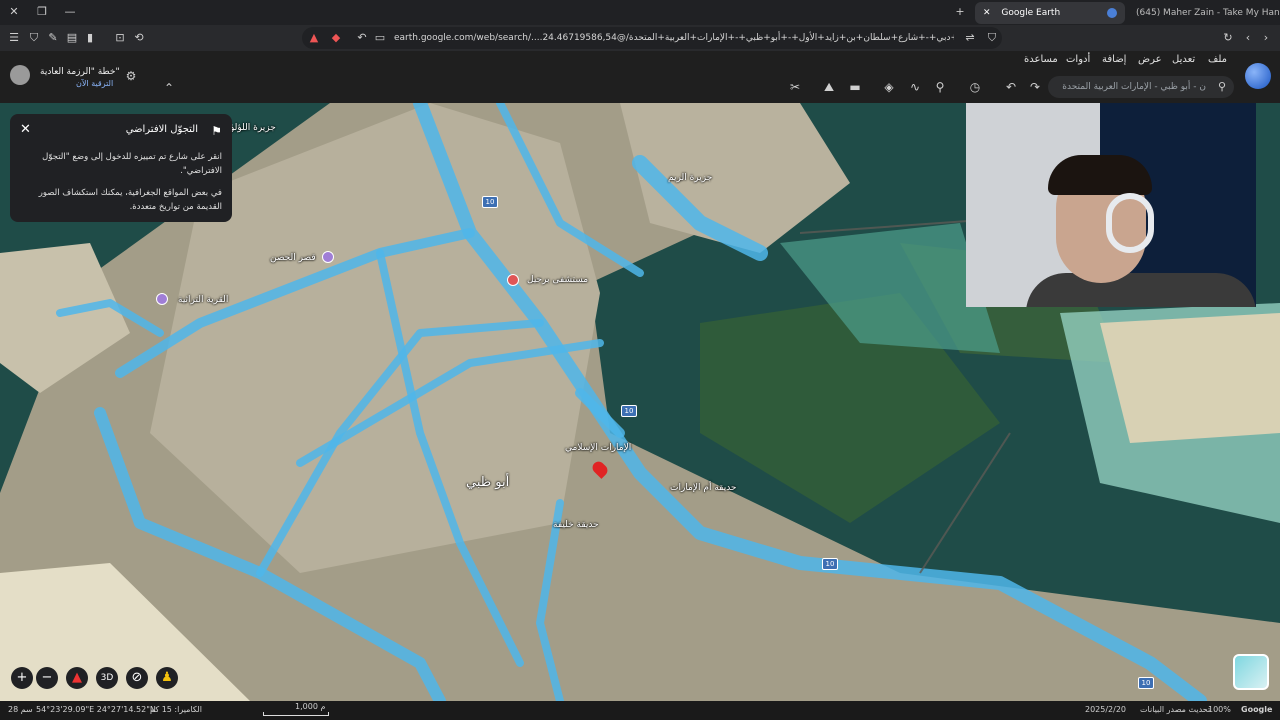 The image size is (1280, 720). Describe the element at coordinates (960, 12) in the screenshot. I see `new-tab-icon: +` at that location.